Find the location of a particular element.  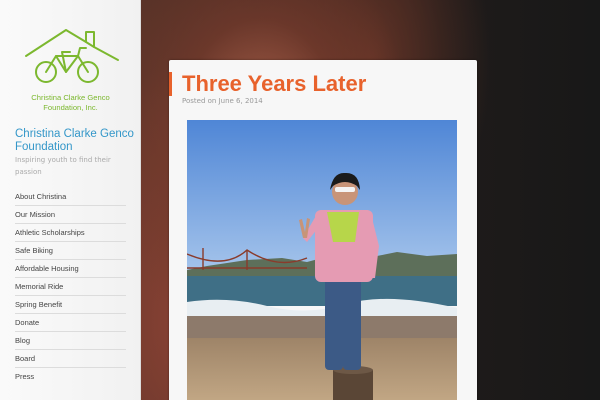

nav-item-memorial-ride: Memorial Ride is located at coordinates (70, 287).